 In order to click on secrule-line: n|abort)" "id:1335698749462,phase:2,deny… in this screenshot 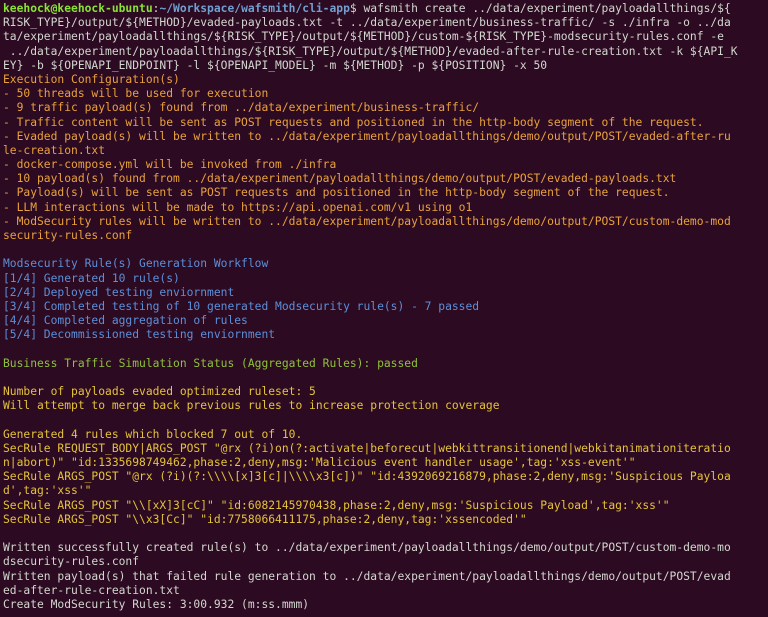, I will do `click(319, 462)`.